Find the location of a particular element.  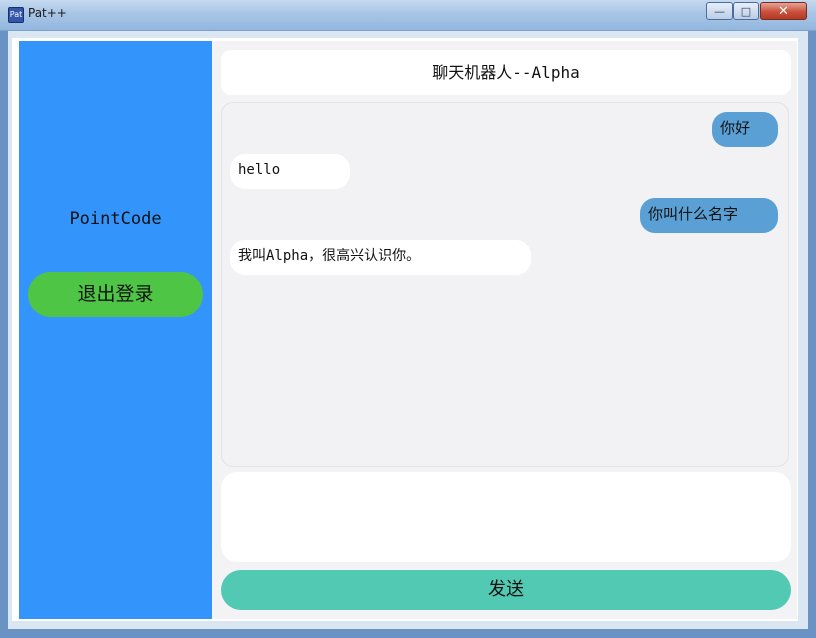

app-icon: Pat is located at coordinates (16, 15).